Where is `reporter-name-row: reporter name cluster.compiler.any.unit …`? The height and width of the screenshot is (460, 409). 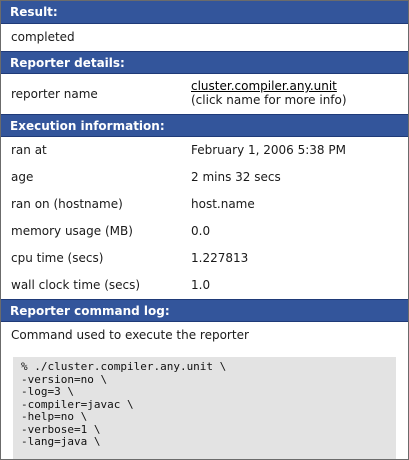 reporter-name-row: reporter name cluster.compiler.any.unit … is located at coordinates (204, 94).